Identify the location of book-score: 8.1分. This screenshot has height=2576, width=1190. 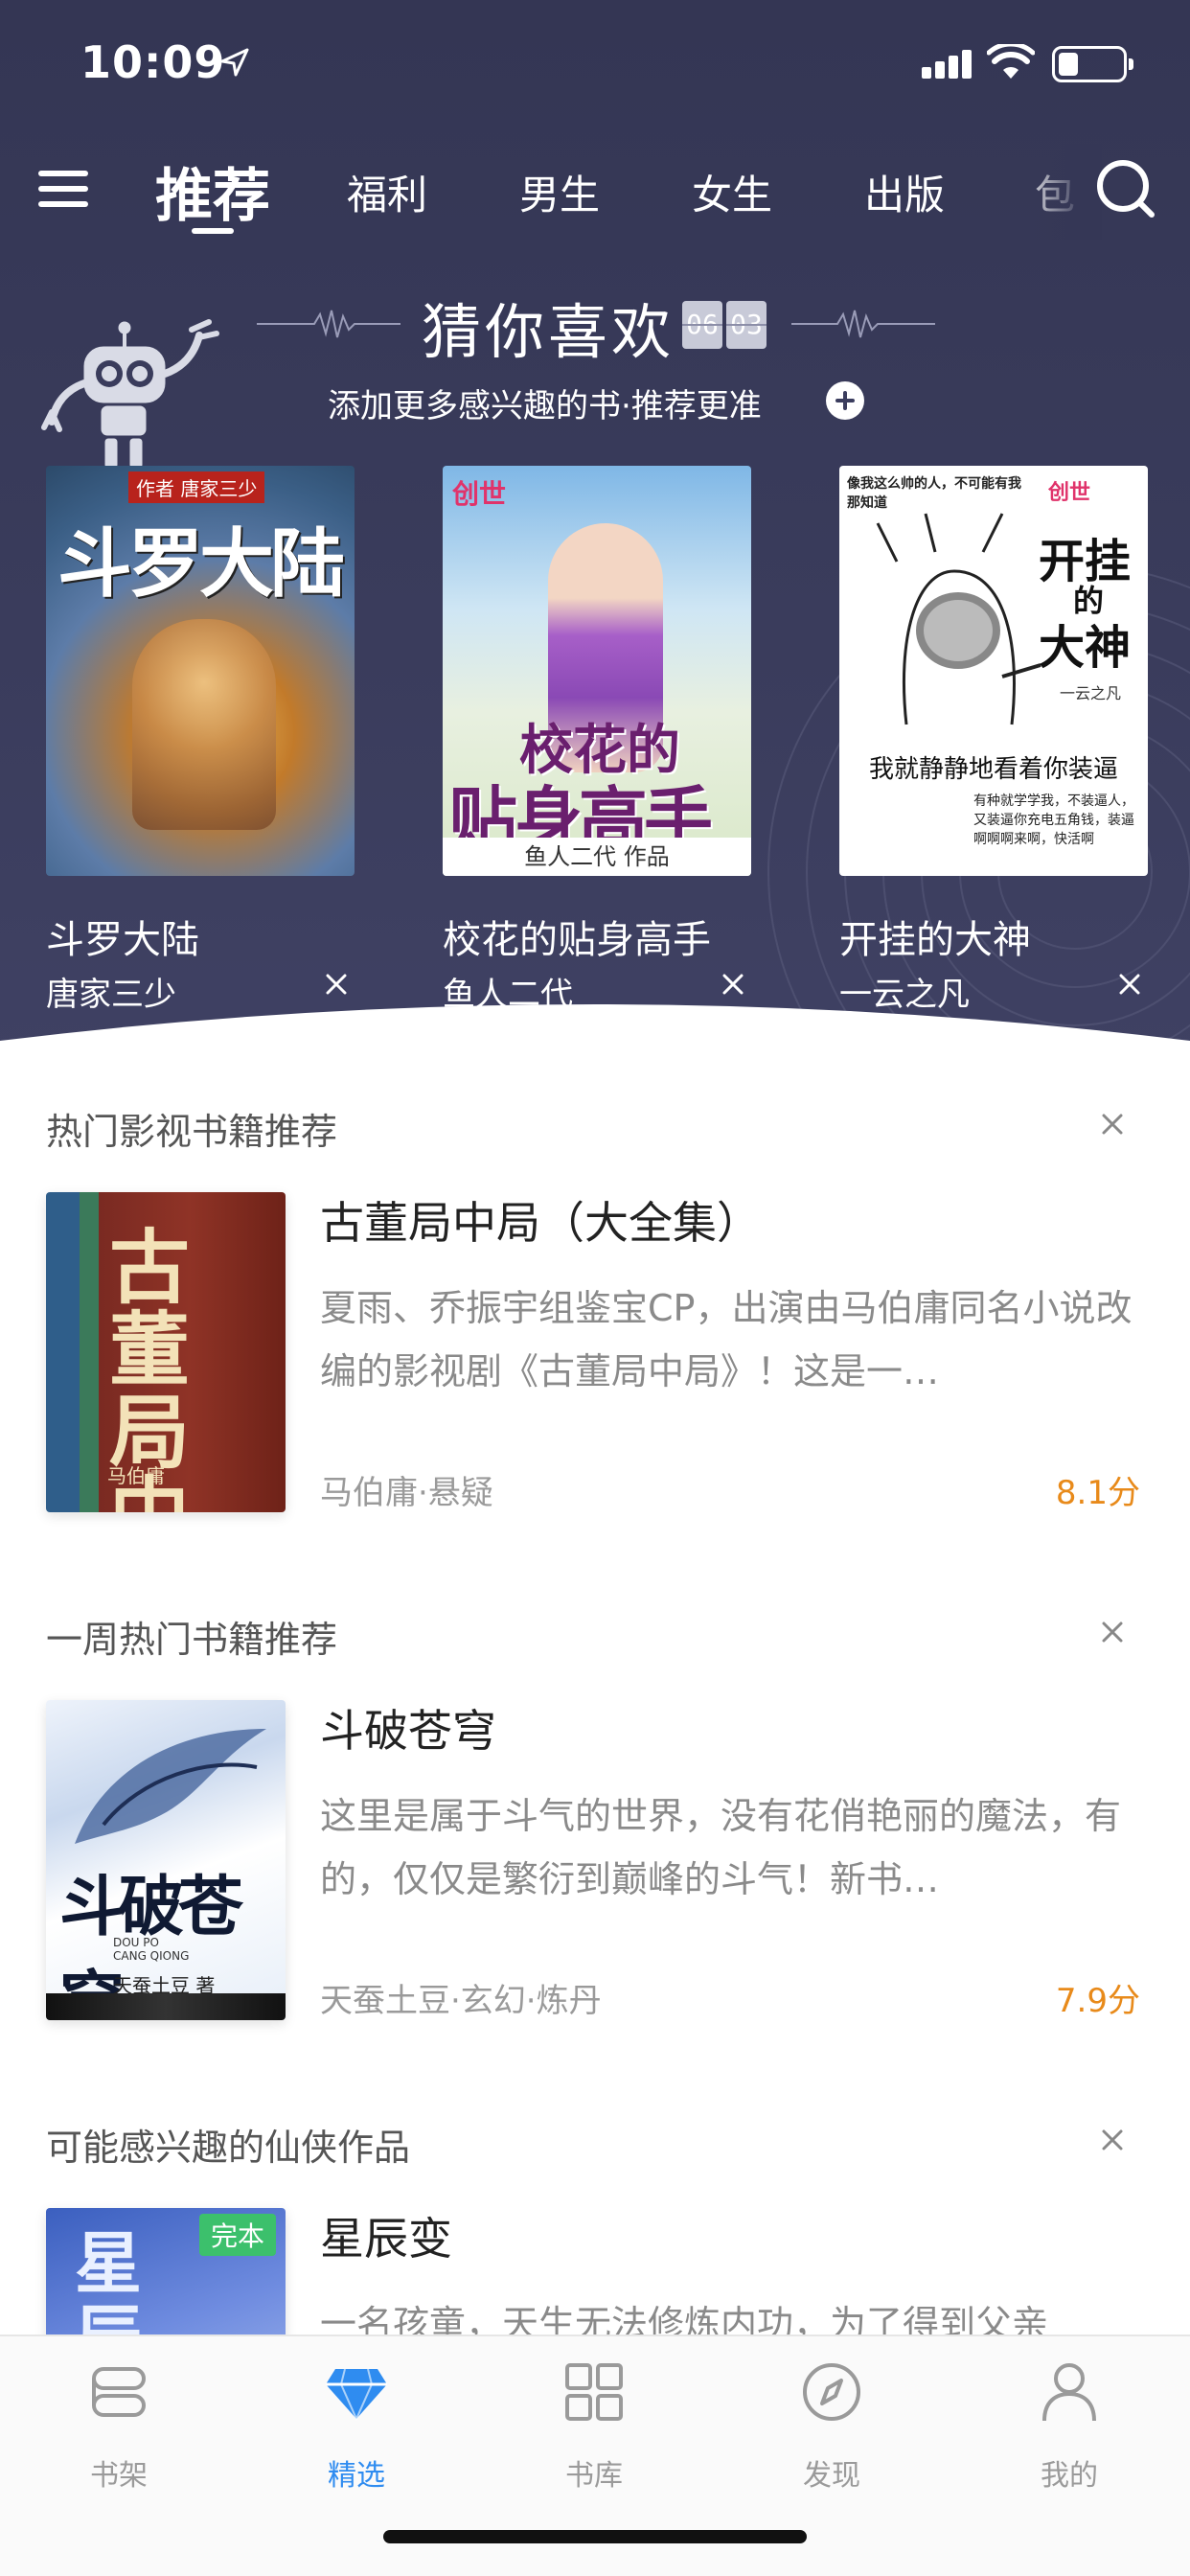
(1098, 1493).